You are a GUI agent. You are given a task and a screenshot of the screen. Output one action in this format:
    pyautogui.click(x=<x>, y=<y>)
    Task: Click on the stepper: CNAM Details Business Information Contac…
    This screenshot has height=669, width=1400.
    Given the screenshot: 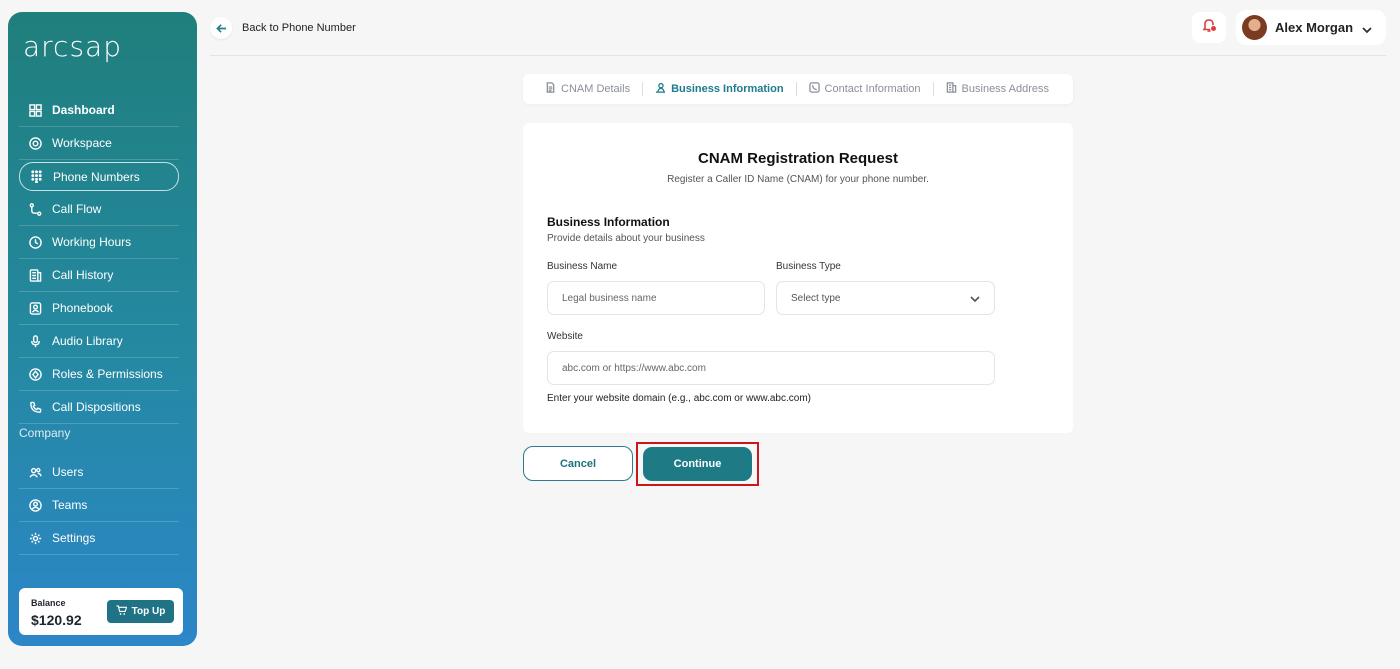 What is the action you would take?
    pyautogui.click(x=798, y=89)
    